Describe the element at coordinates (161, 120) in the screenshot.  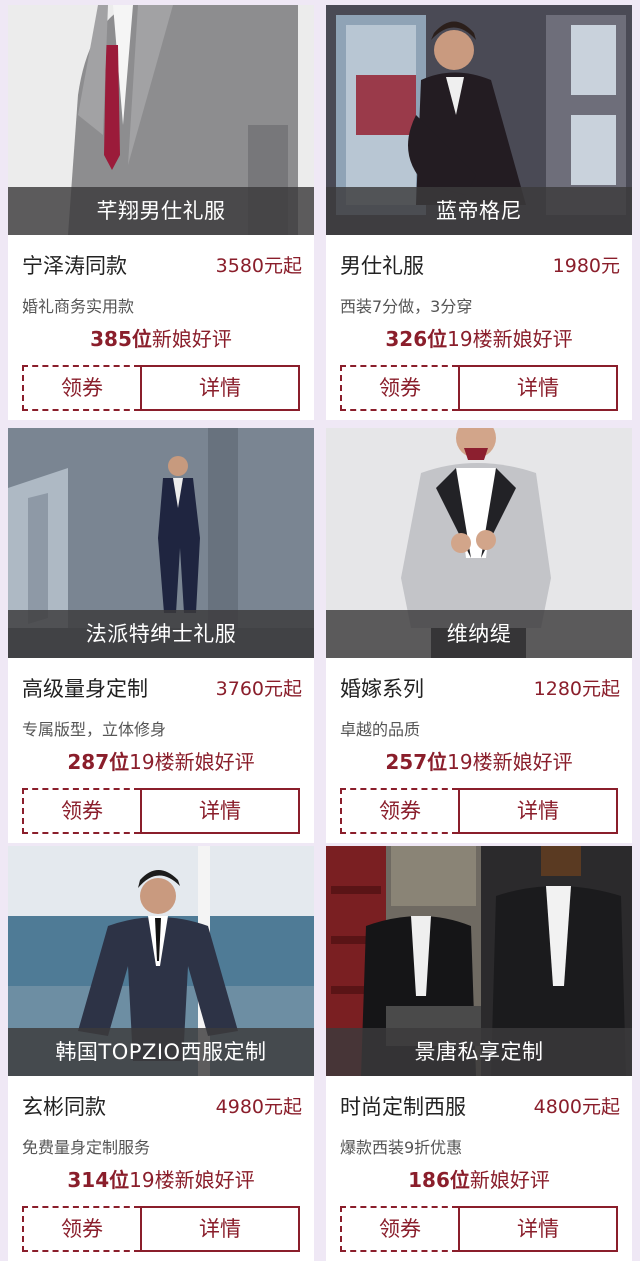
I see `product-image: 芊翔男仕礼服` at that location.